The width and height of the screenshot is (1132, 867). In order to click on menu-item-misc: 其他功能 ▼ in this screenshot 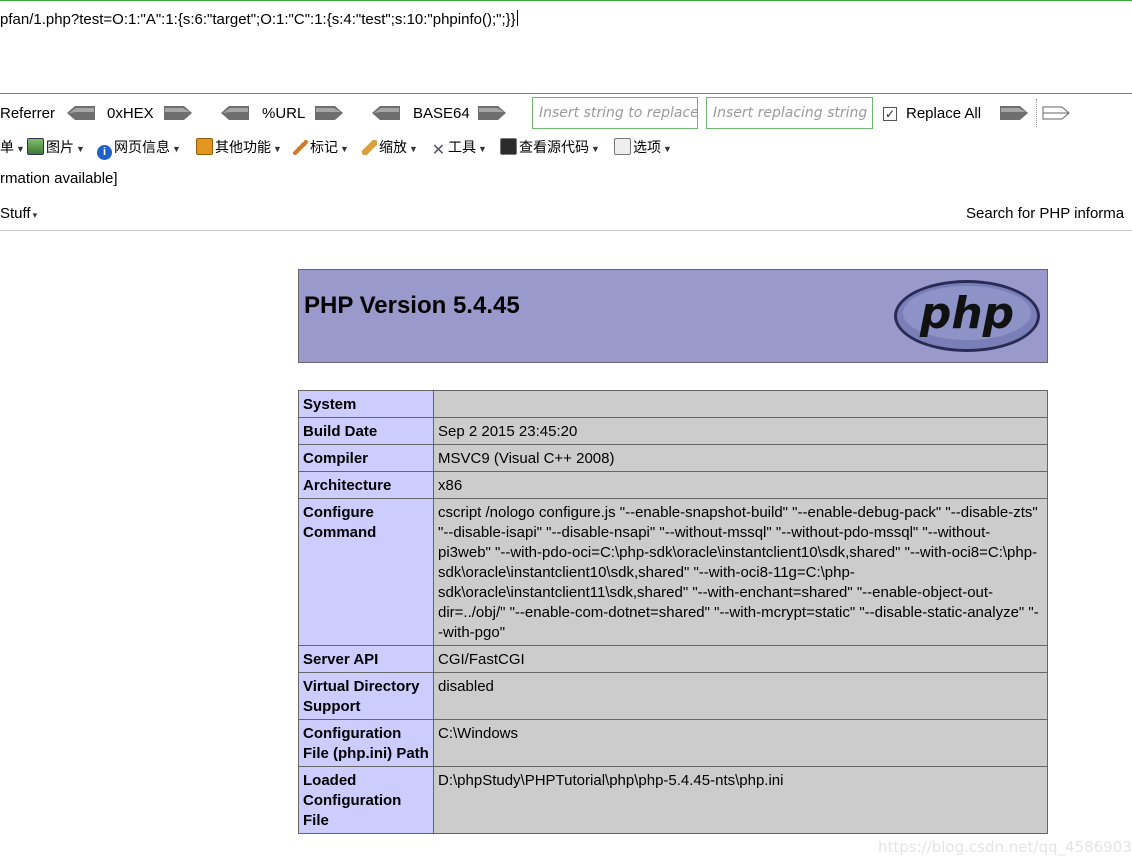, I will do `click(239, 147)`.